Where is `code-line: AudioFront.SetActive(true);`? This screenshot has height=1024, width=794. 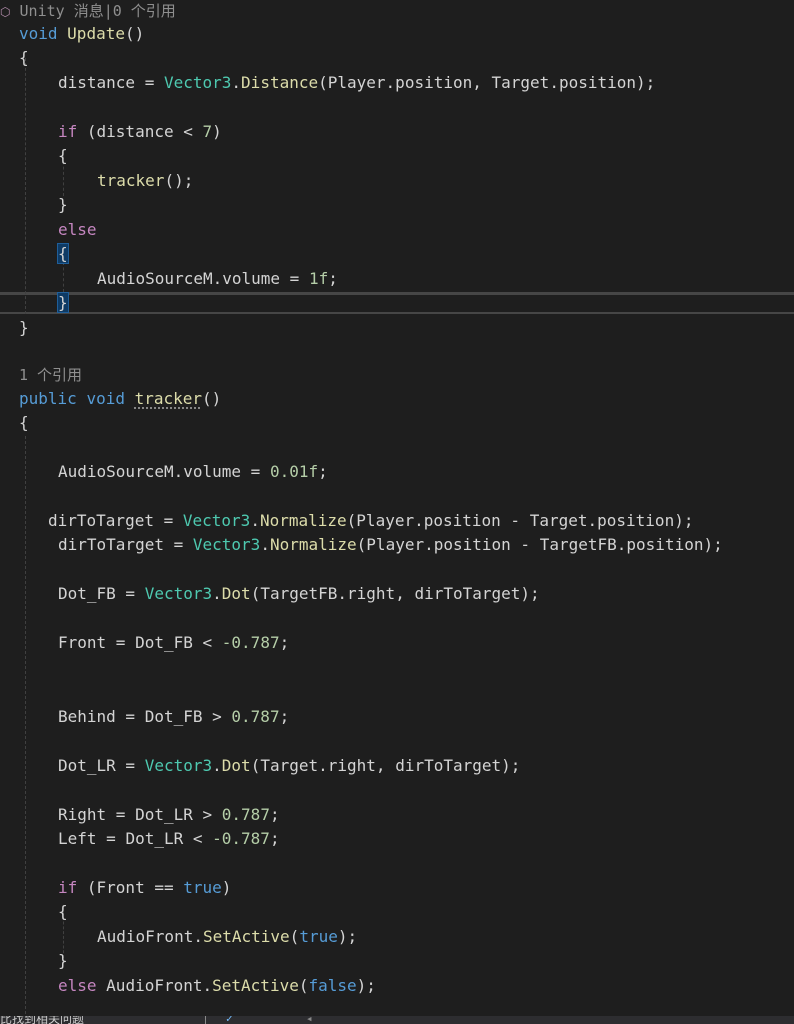
code-line: AudioFront.SetActive(true); is located at coordinates (227, 936).